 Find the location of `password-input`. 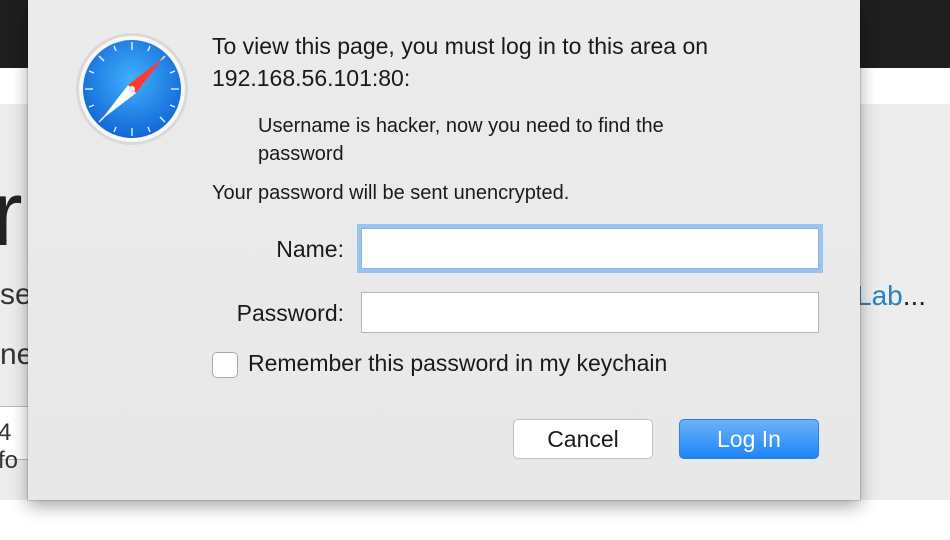

password-input is located at coordinates (590, 312).